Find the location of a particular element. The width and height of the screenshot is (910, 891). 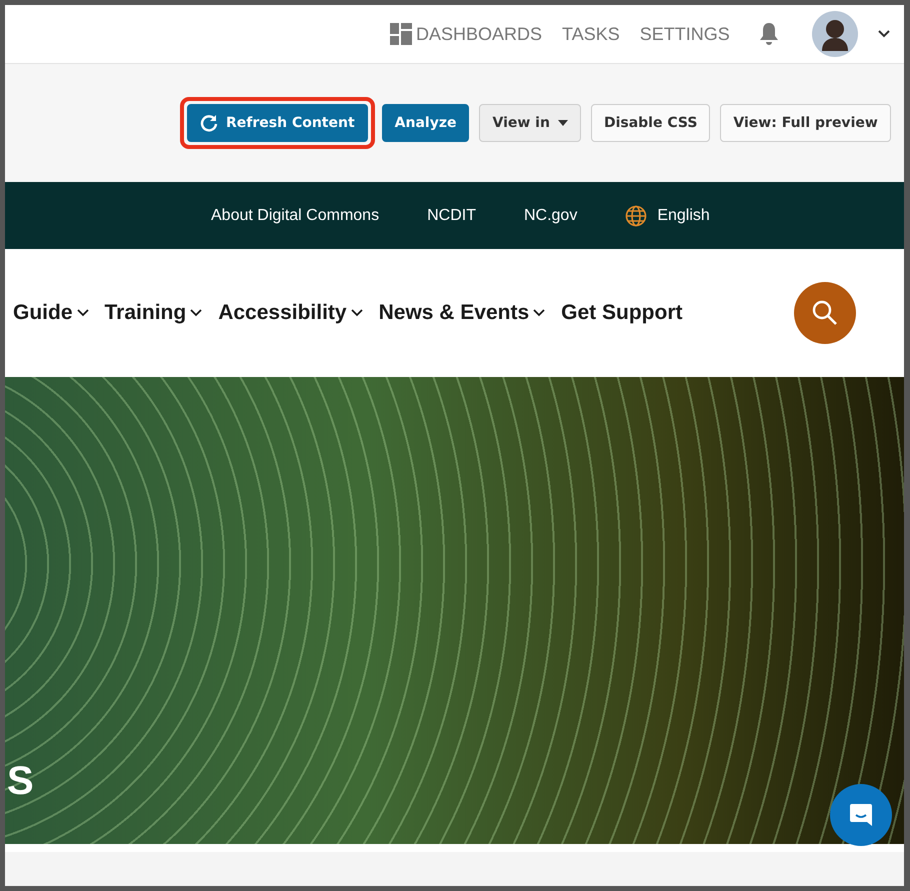

utility-link: NCDIT is located at coordinates (451, 215).